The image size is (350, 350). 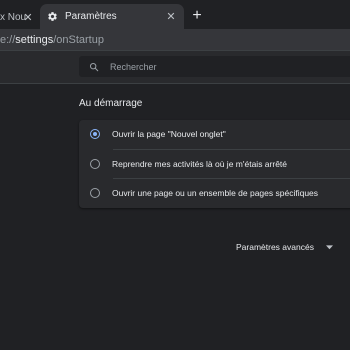 I want to click on search-box, so click(x=214, y=66).